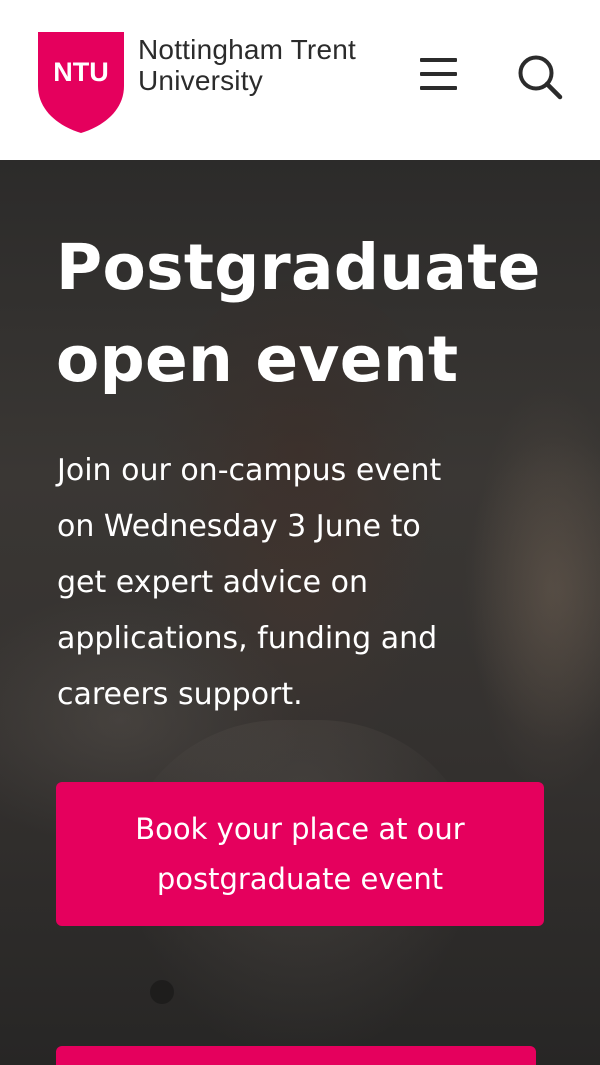 This screenshot has width=600, height=1065. Describe the element at coordinates (438, 74) in the screenshot. I see `menu-button` at that location.